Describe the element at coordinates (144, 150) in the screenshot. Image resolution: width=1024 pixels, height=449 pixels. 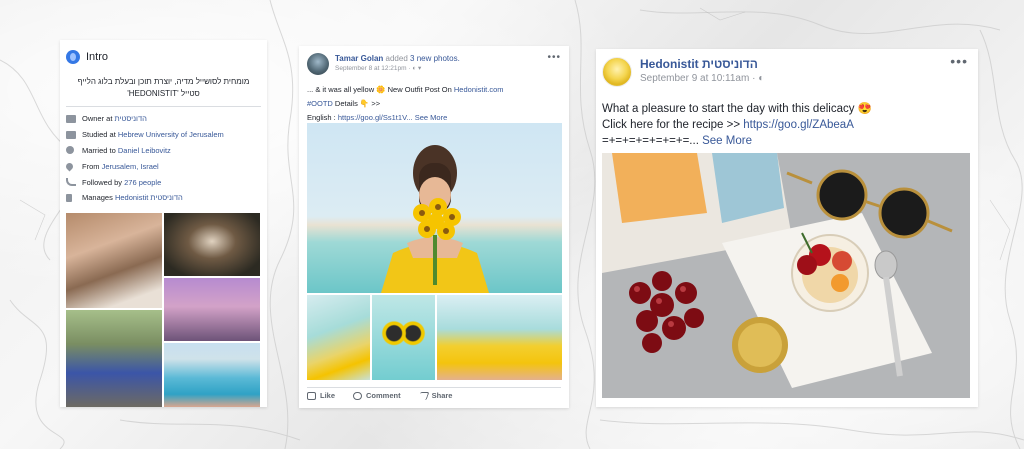
I see `intro-row-link-spouse: Daniel Leibovitz` at that location.